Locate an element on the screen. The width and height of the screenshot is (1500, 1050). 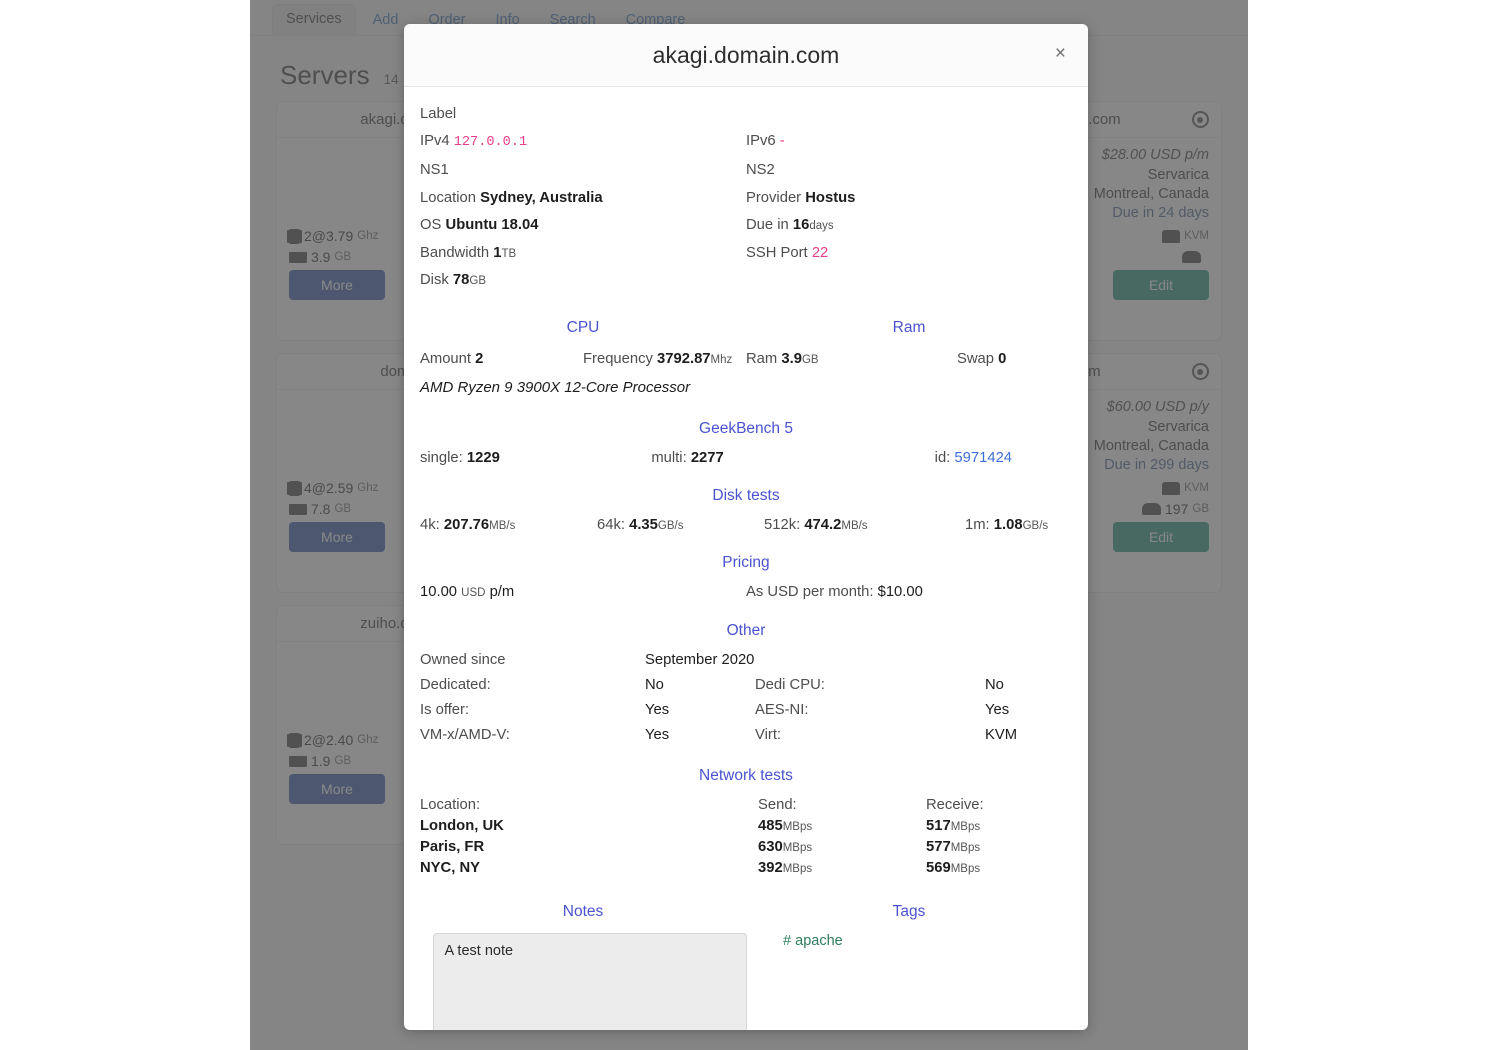
dedi-cpu-value: No is located at coordinates (994, 684).